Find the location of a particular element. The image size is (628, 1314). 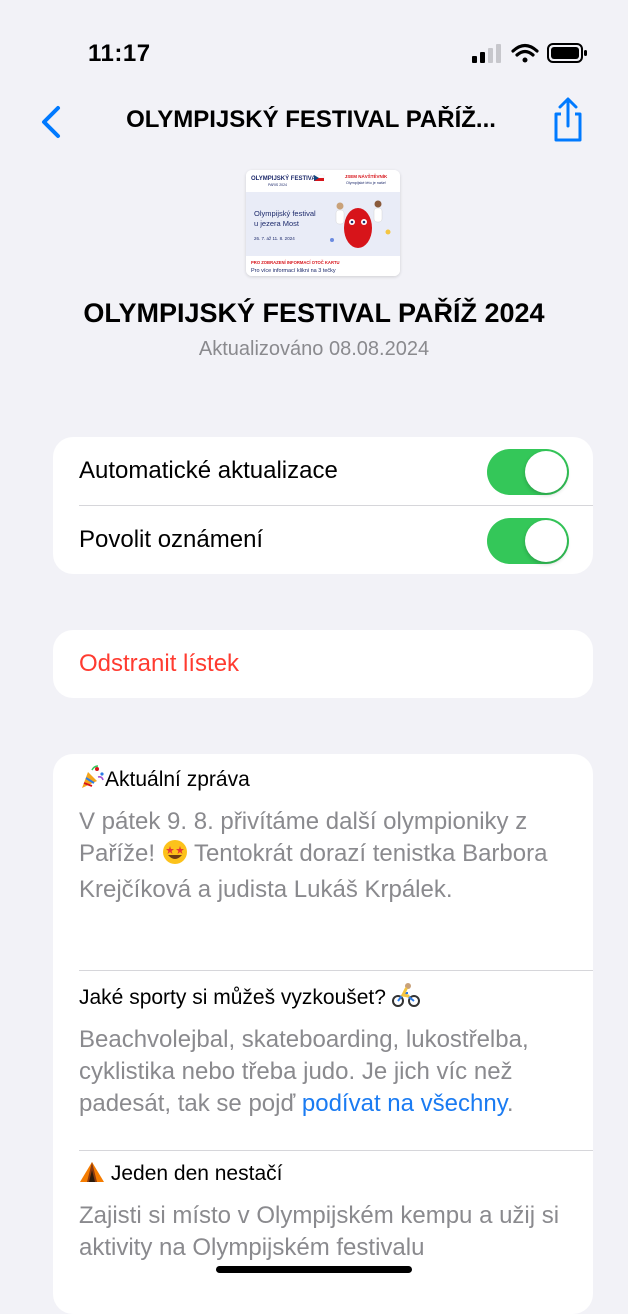

cellular-signal-icon is located at coordinates (486, 53).